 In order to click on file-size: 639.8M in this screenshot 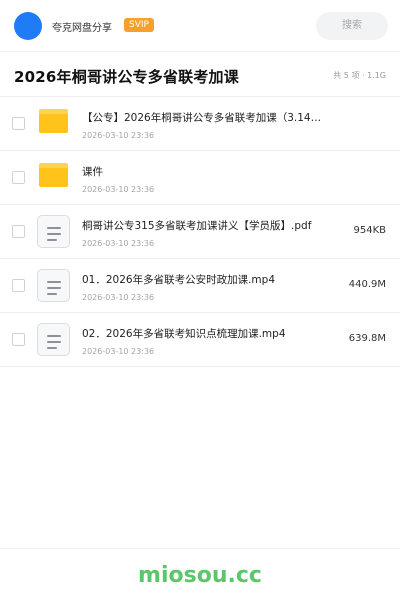, I will do `click(367, 338)`.